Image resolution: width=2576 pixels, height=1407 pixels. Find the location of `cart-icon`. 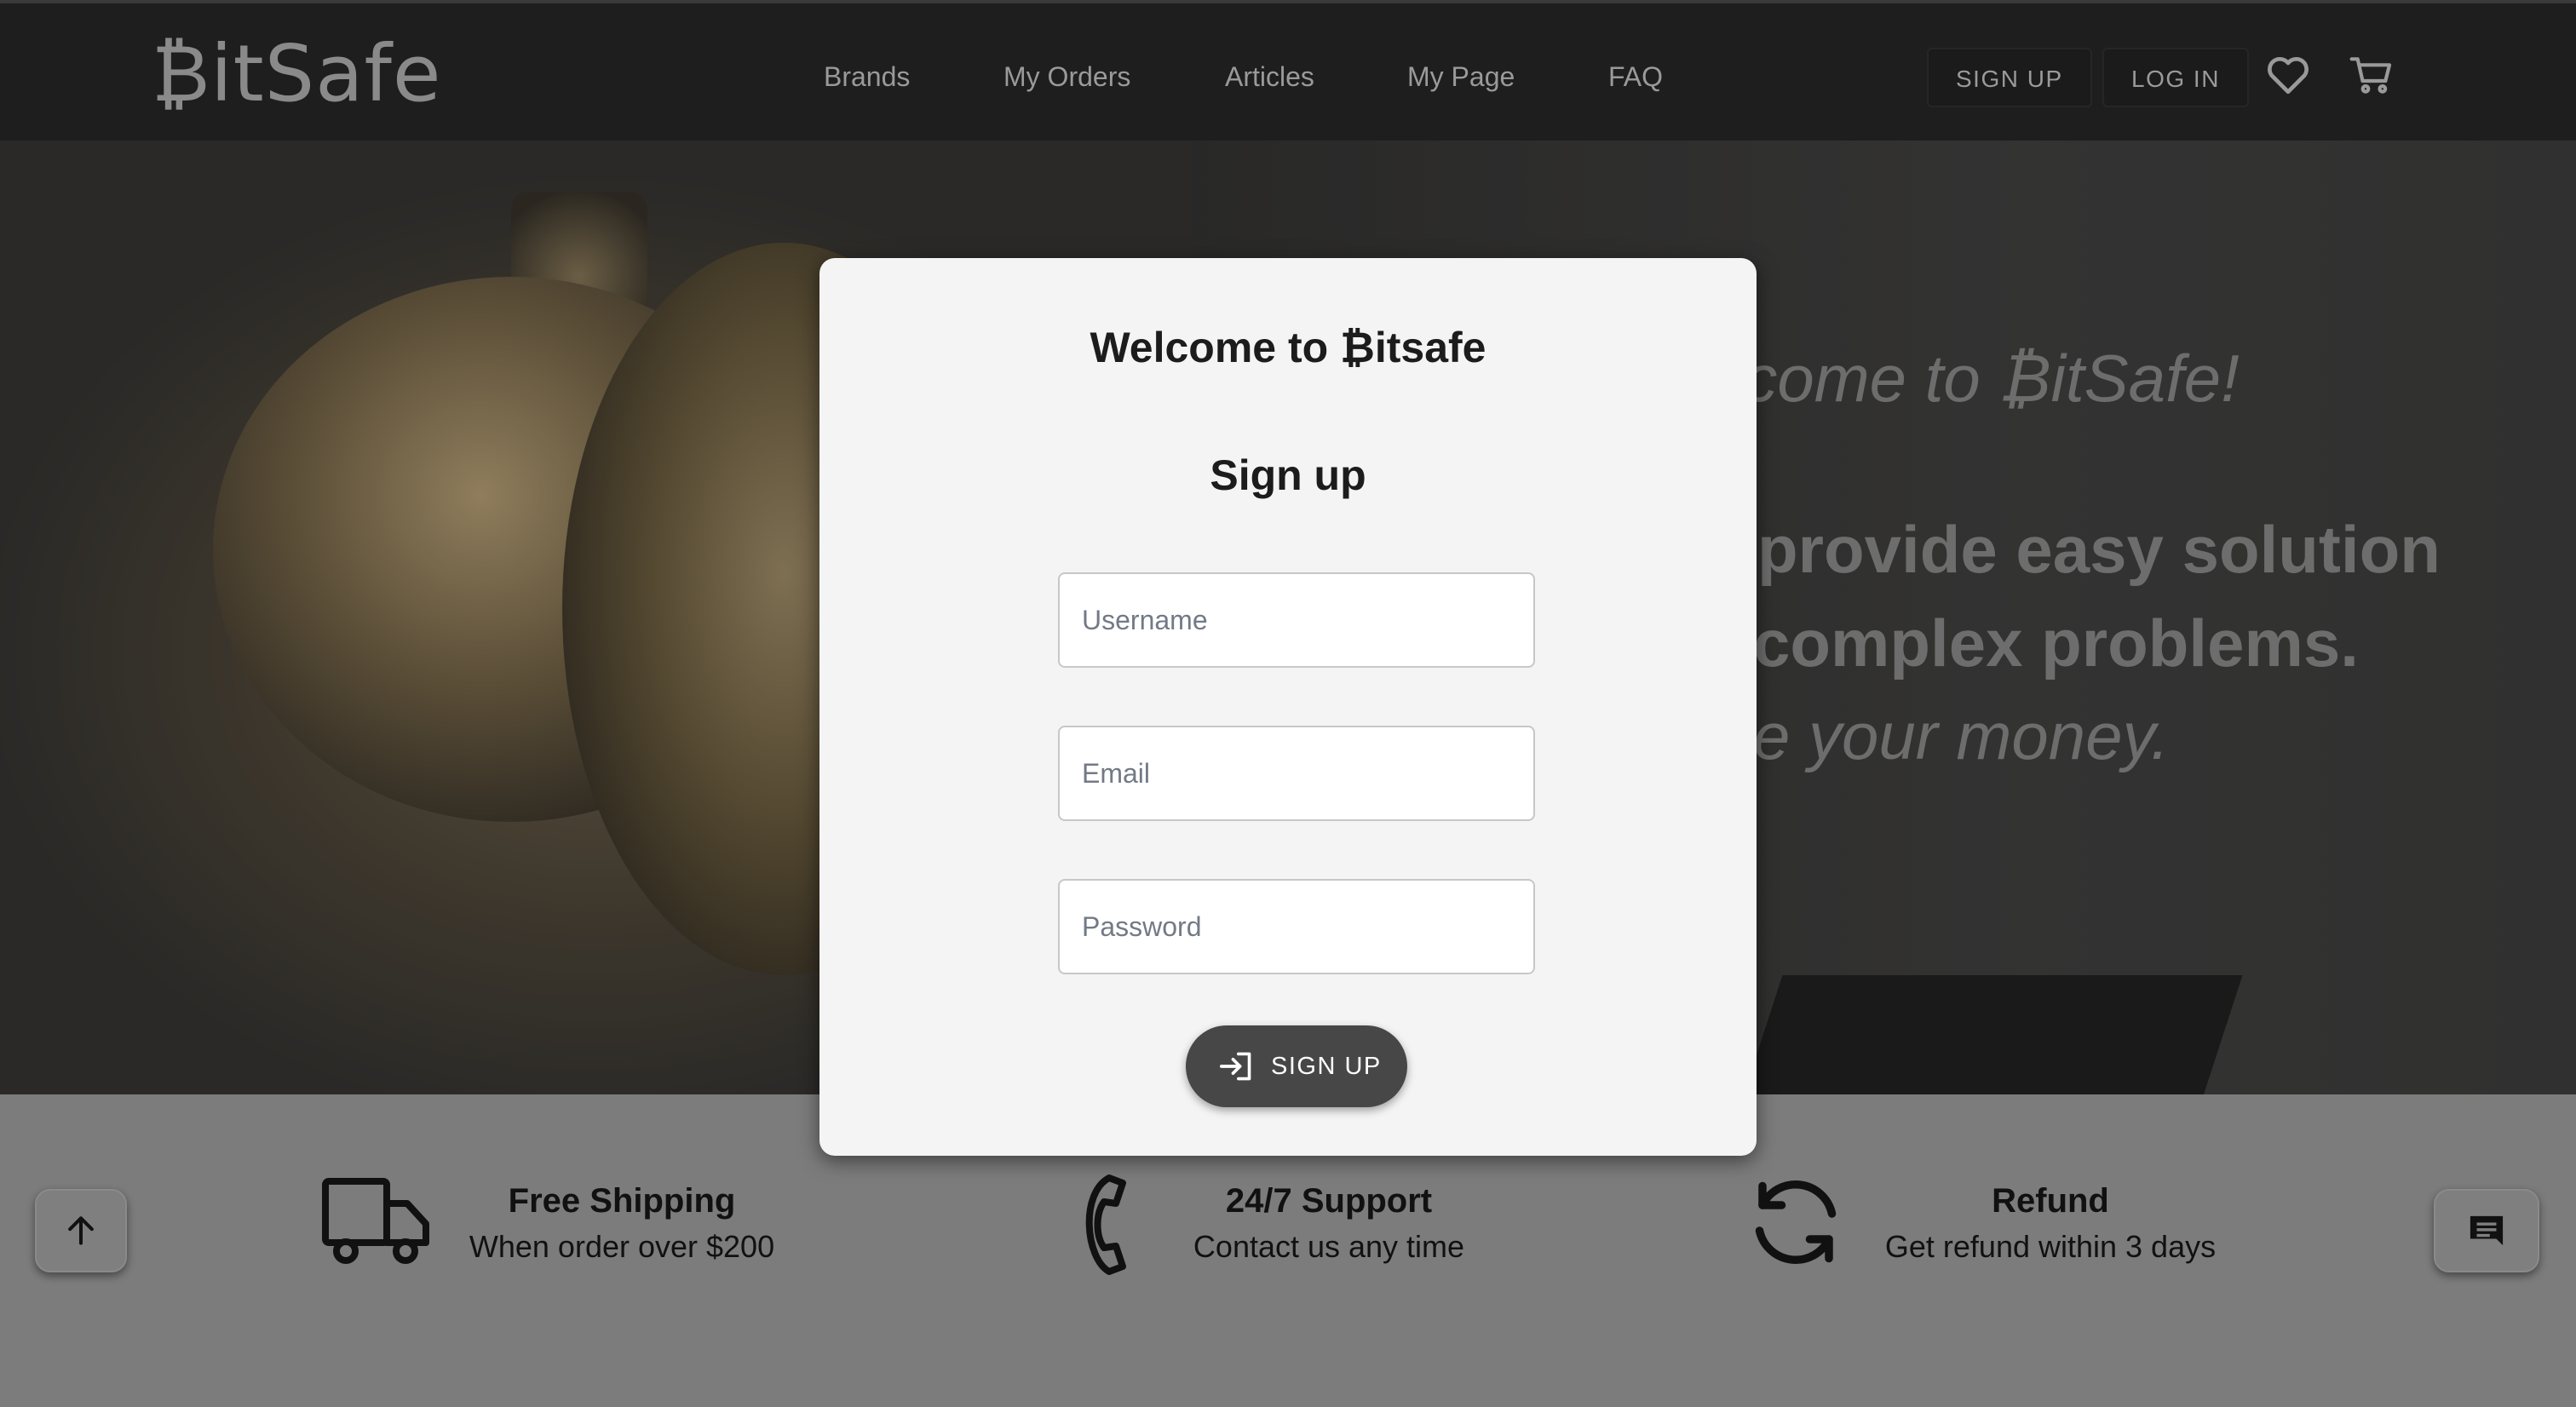

cart-icon is located at coordinates (2372, 75).